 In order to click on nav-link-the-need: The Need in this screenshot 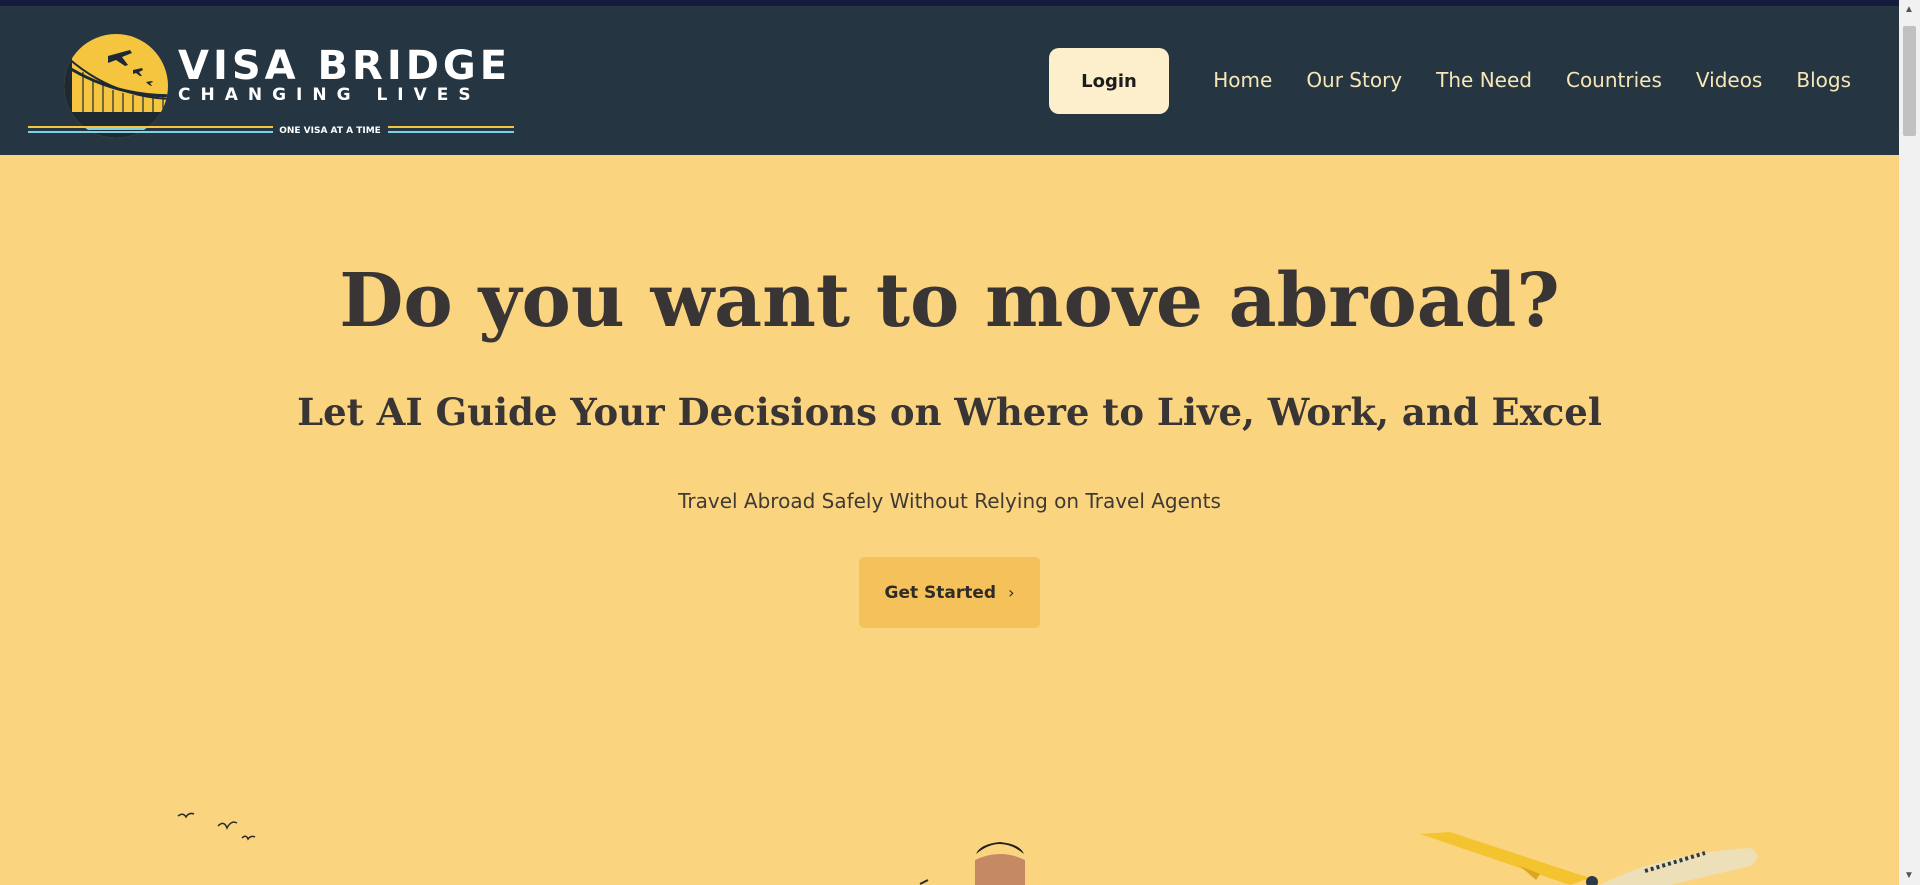, I will do `click(1484, 80)`.